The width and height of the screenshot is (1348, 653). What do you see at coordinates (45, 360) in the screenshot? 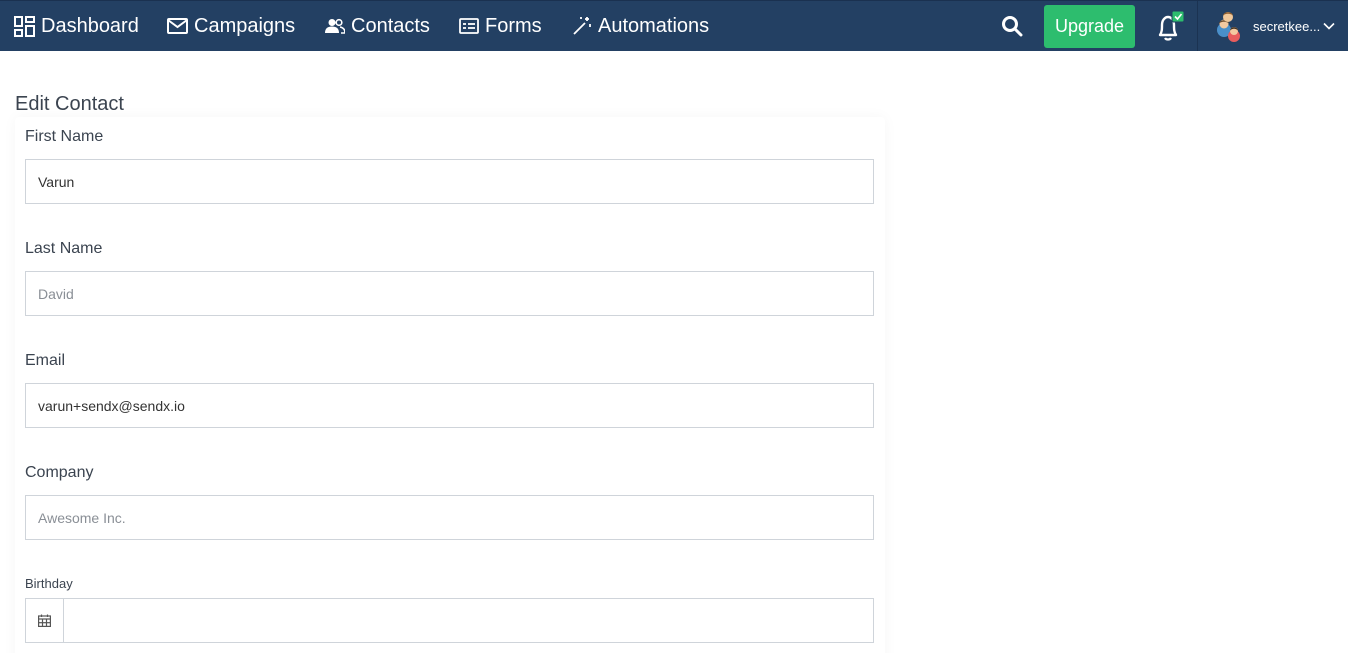
I see `email-label: Email` at bounding box center [45, 360].